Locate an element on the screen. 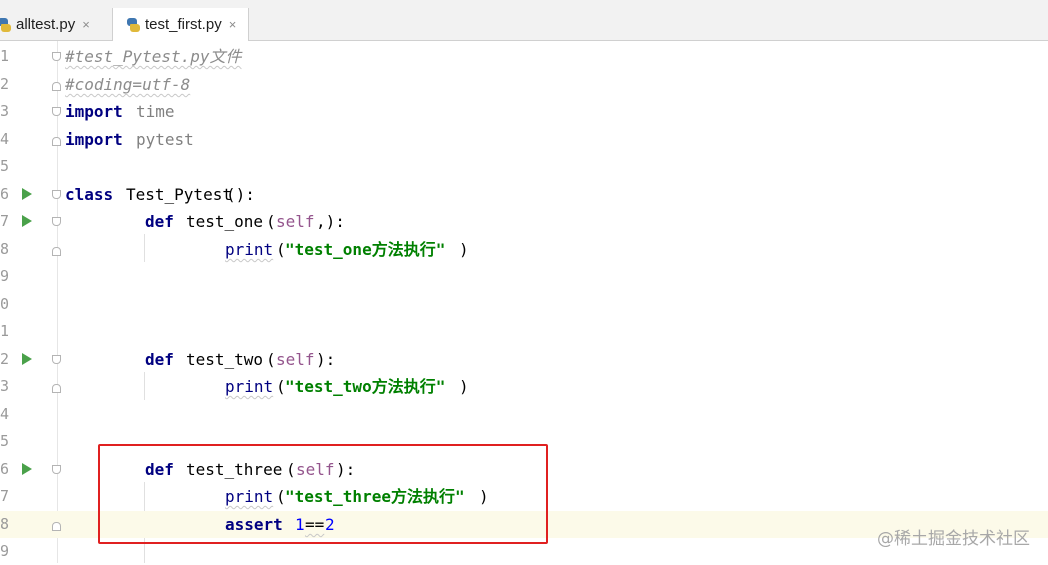 The width and height of the screenshot is (1048, 565). string-literal: "test_one方法执行" is located at coordinates (365, 249).